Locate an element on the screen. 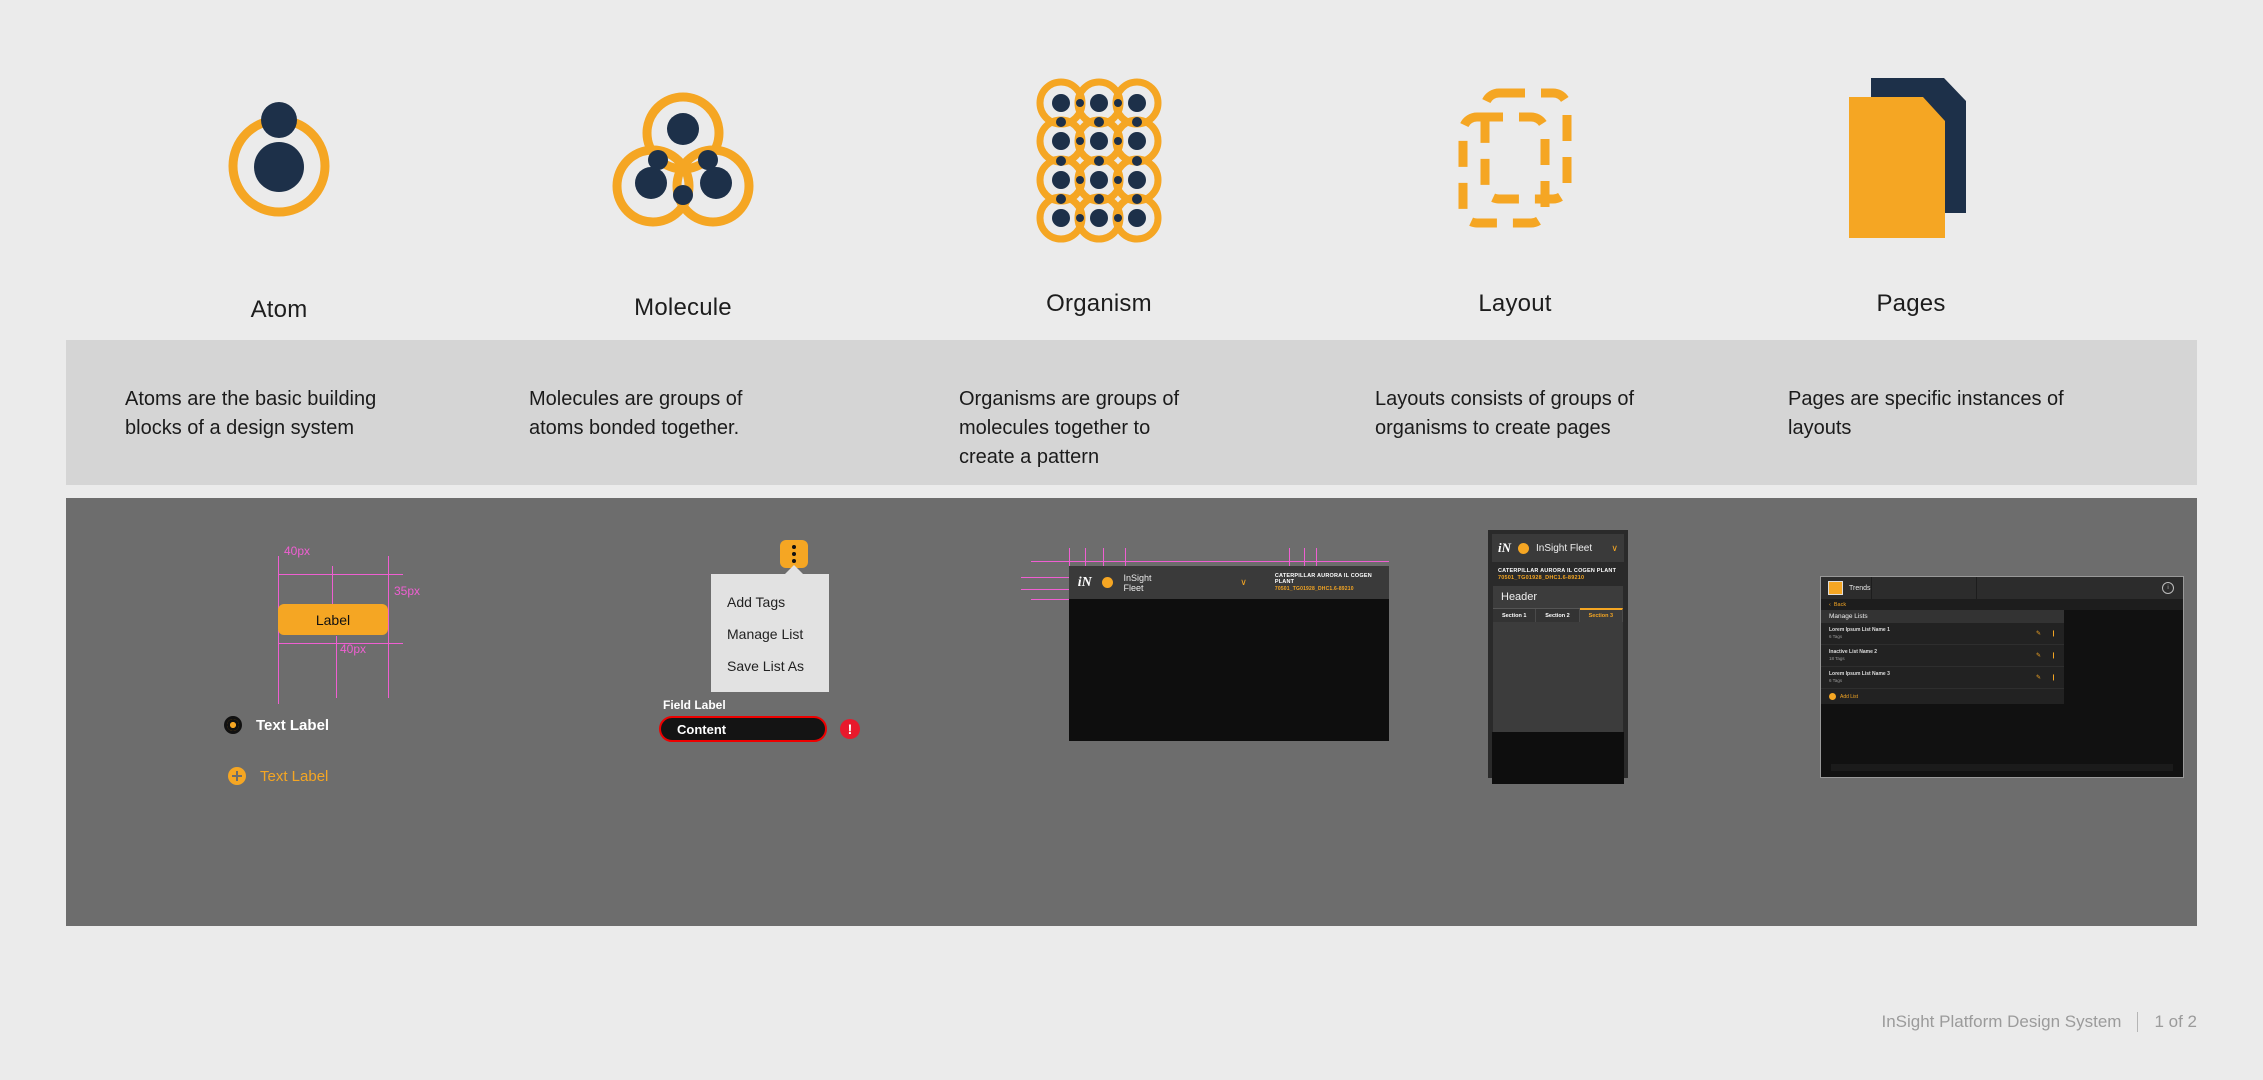 Image resolution: width=2263 pixels, height=1080 pixels. back-chevron-icon: ‹ is located at coordinates (1830, 604).